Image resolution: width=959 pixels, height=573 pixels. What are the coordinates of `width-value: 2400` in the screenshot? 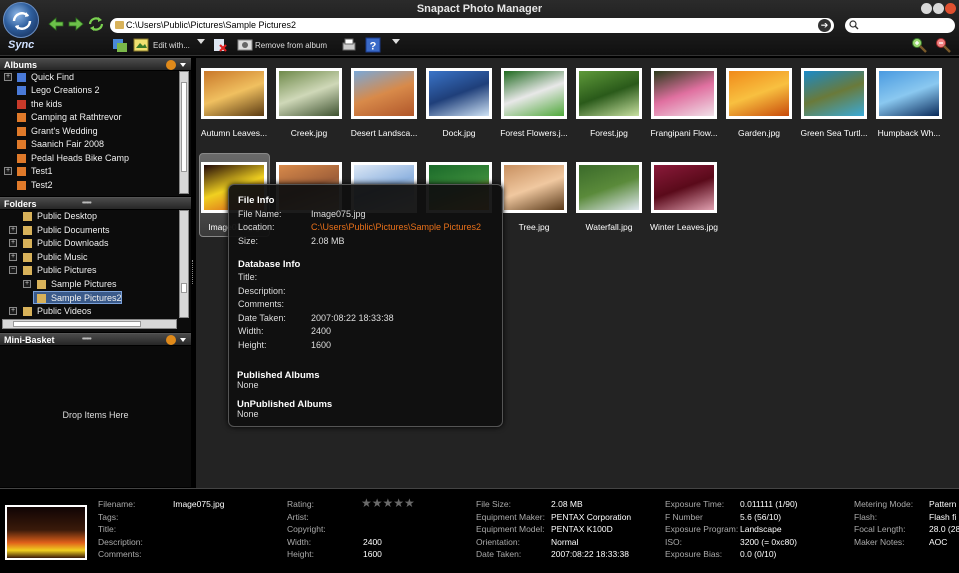 It's located at (372, 542).